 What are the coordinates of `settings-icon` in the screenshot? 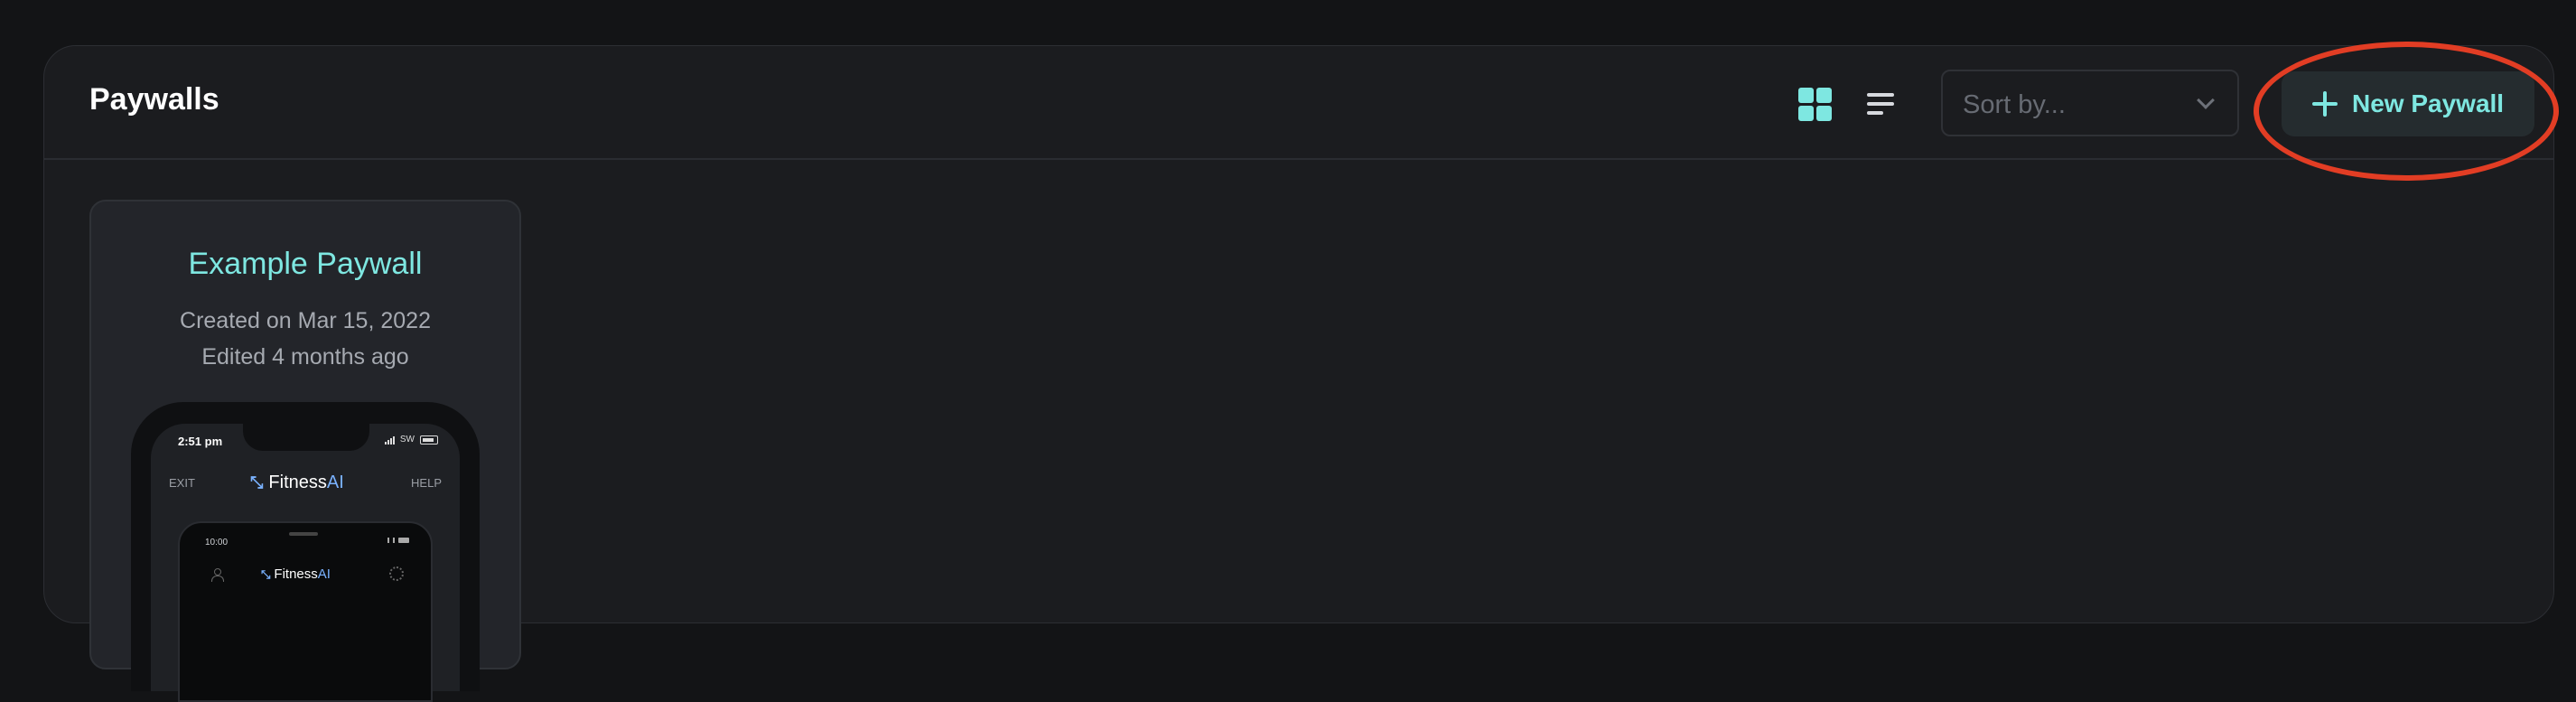 It's located at (396, 573).